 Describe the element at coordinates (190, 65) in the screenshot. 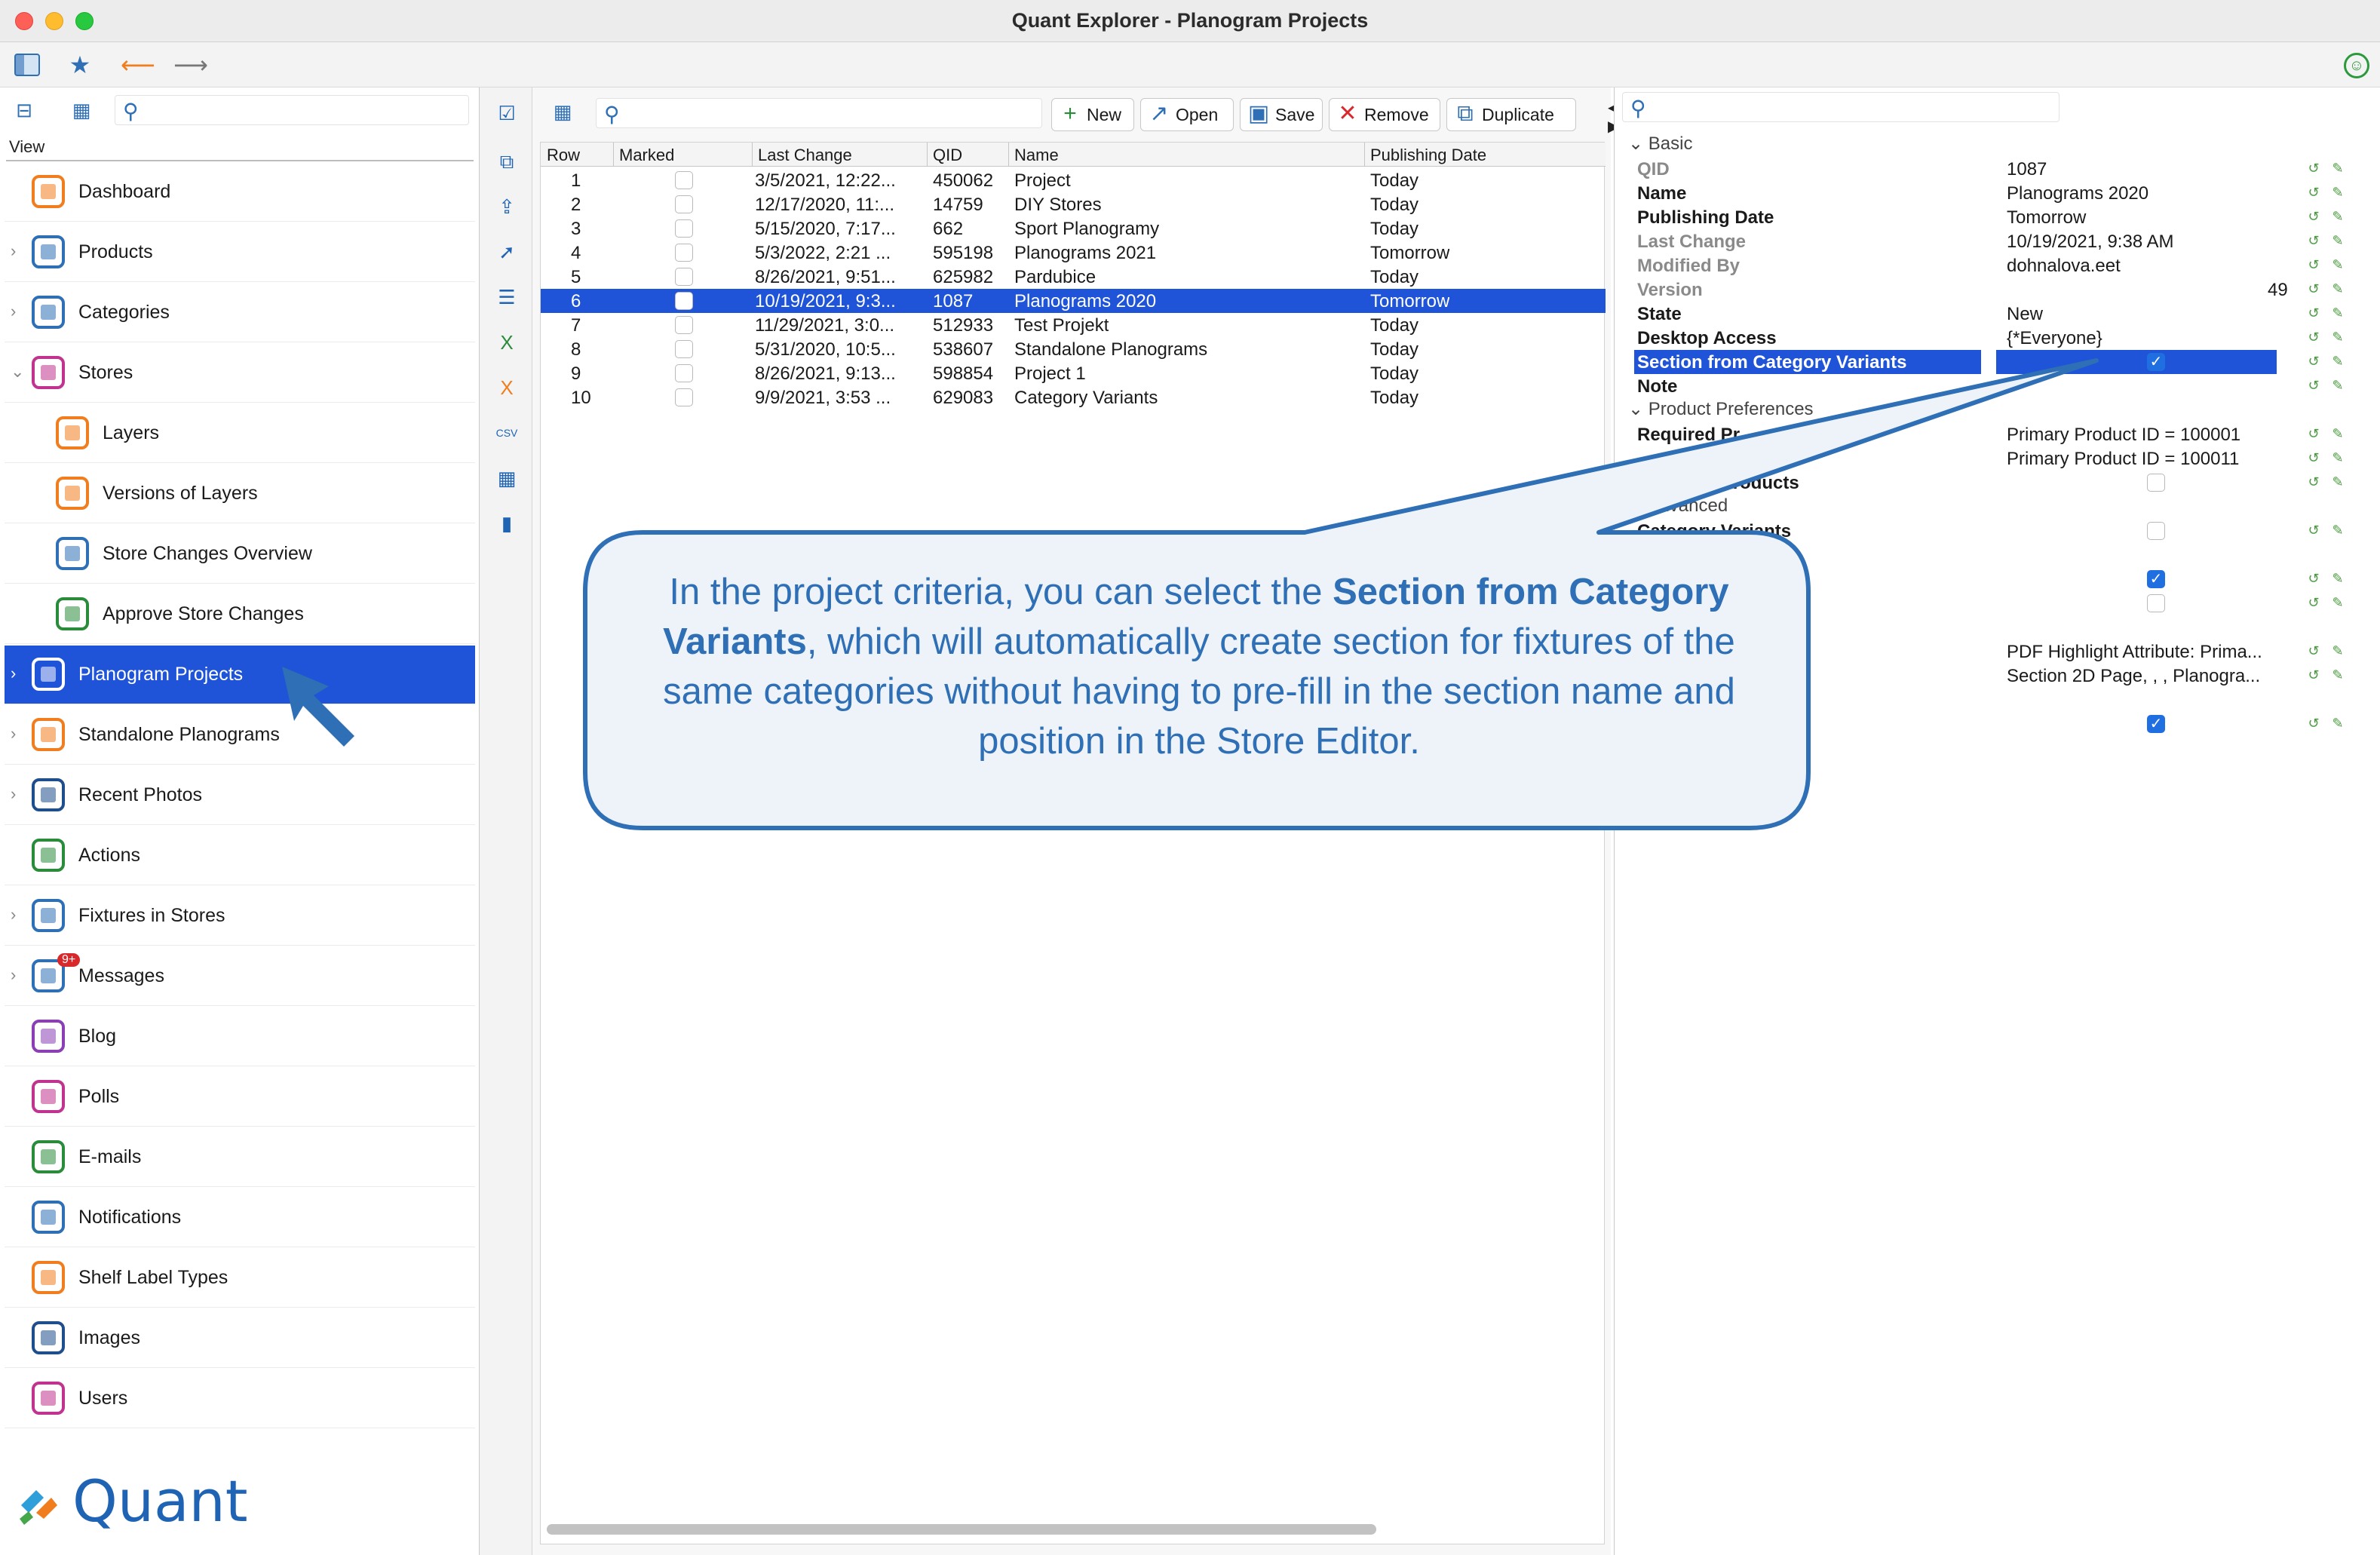

I see `forward-arrow-icon: ⟶` at that location.